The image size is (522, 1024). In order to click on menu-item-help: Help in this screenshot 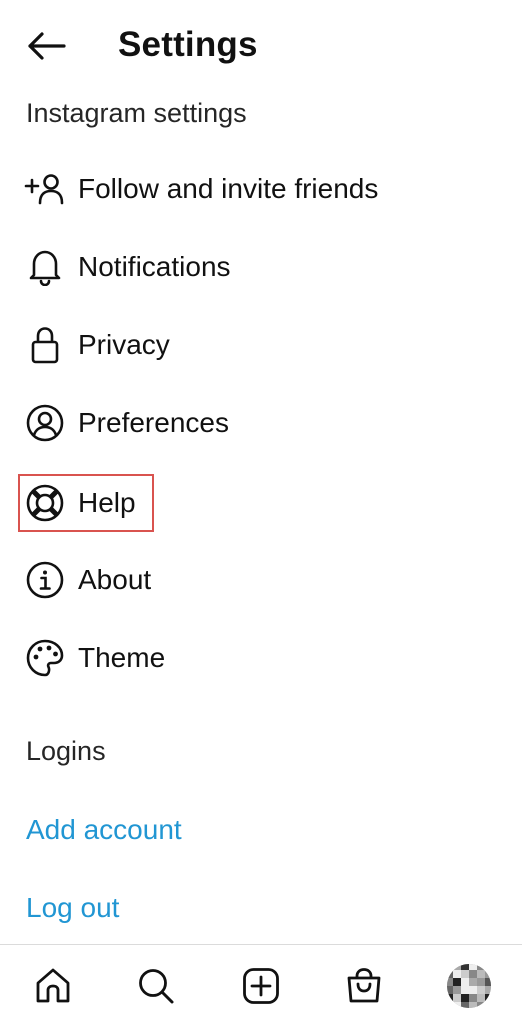, I will do `click(86, 503)`.